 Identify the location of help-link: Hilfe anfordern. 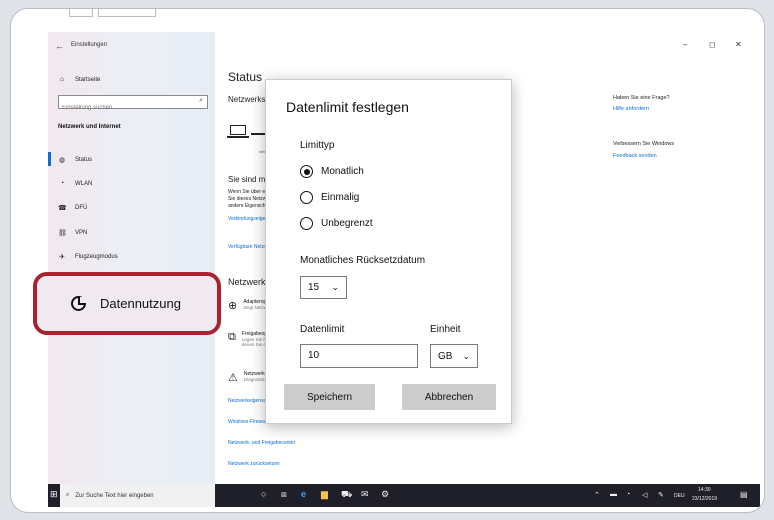
(631, 109).